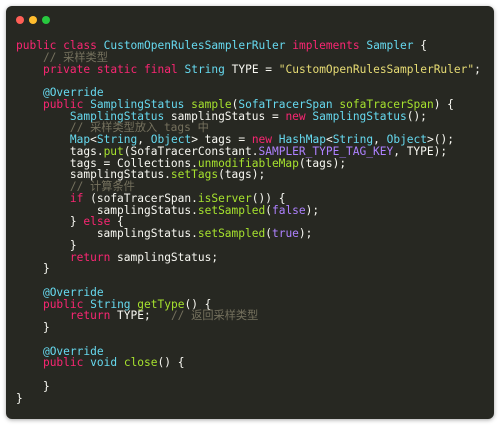 Image resolution: width=500 pixels, height=427 pixels. I want to click on code-token: TYPE =, so click(251, 69).